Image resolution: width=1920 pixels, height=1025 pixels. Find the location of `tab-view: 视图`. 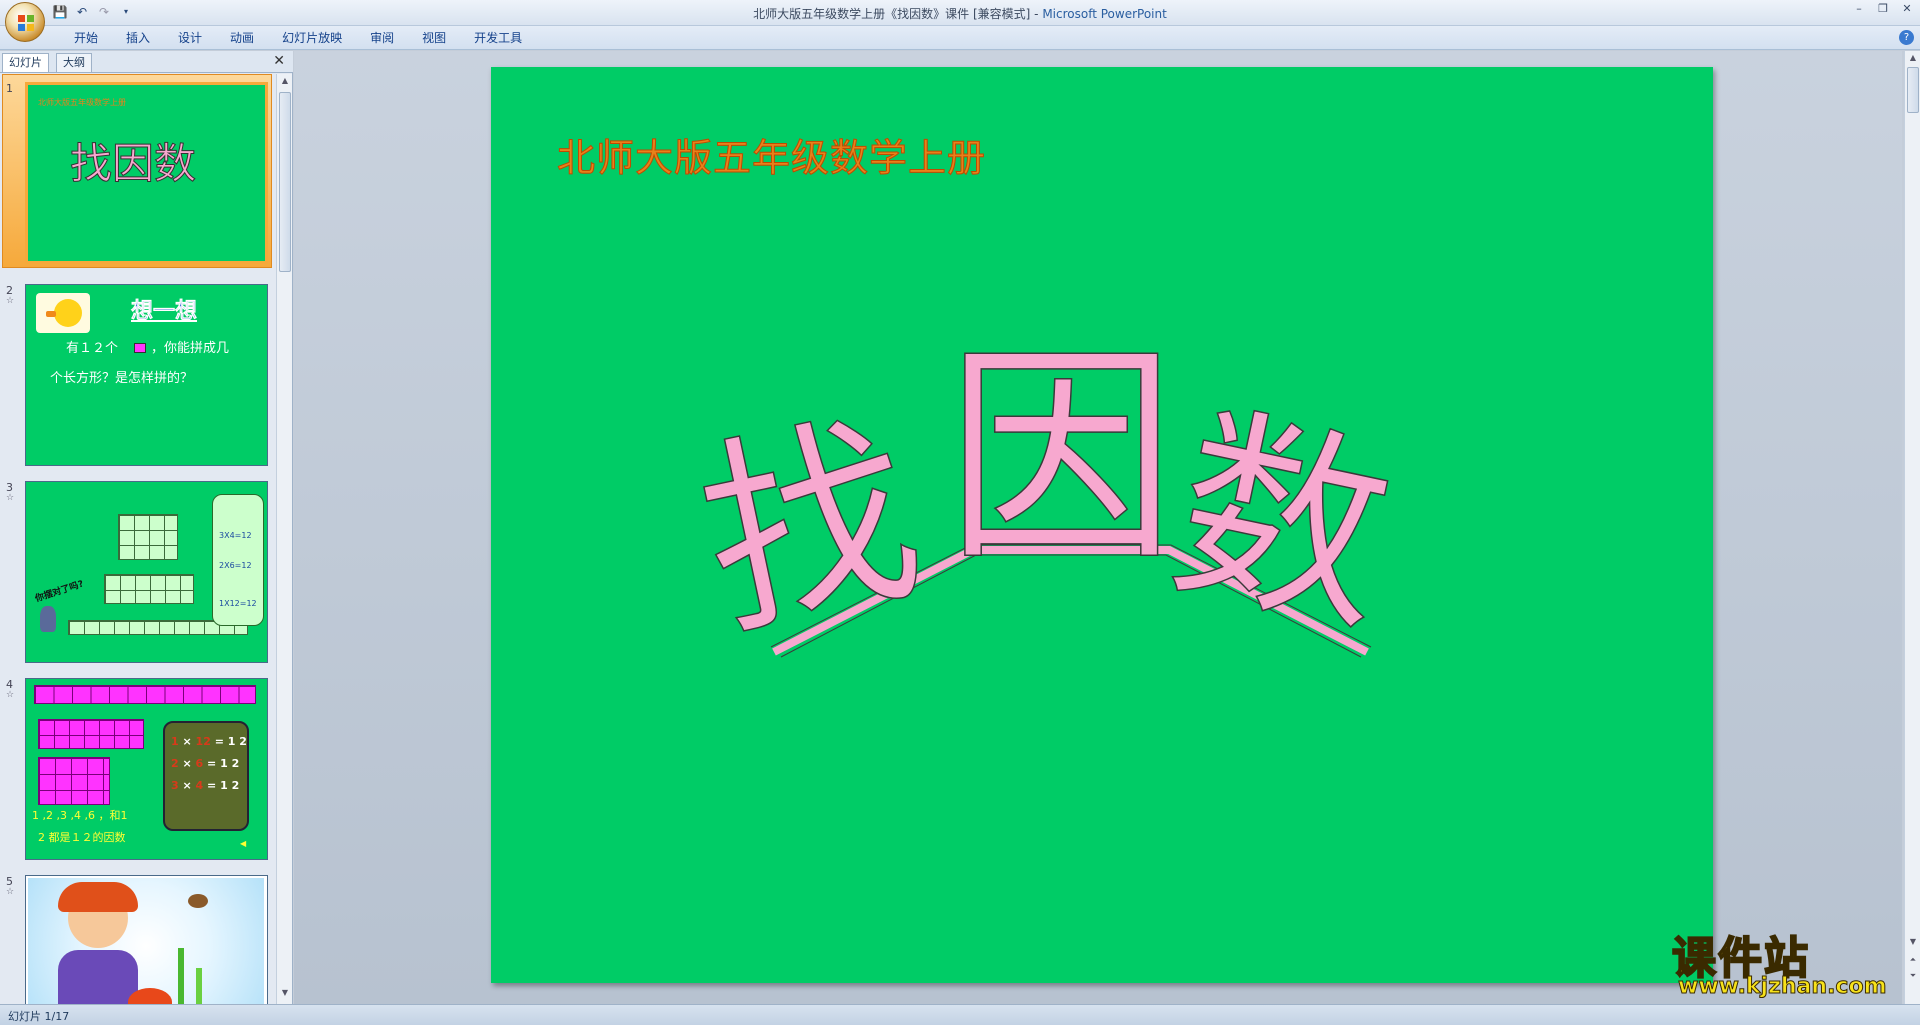

tab-view: 视图 is located at coordinates (434, 38).